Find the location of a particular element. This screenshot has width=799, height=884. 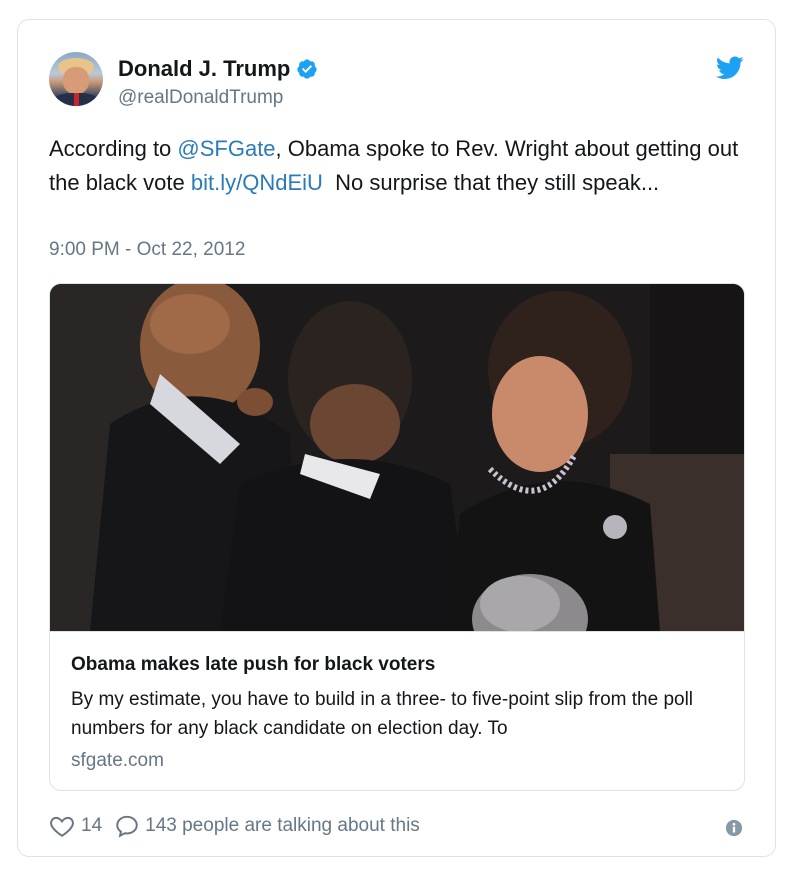

mention-link: @SFGate is located at coordinates (226, 148).